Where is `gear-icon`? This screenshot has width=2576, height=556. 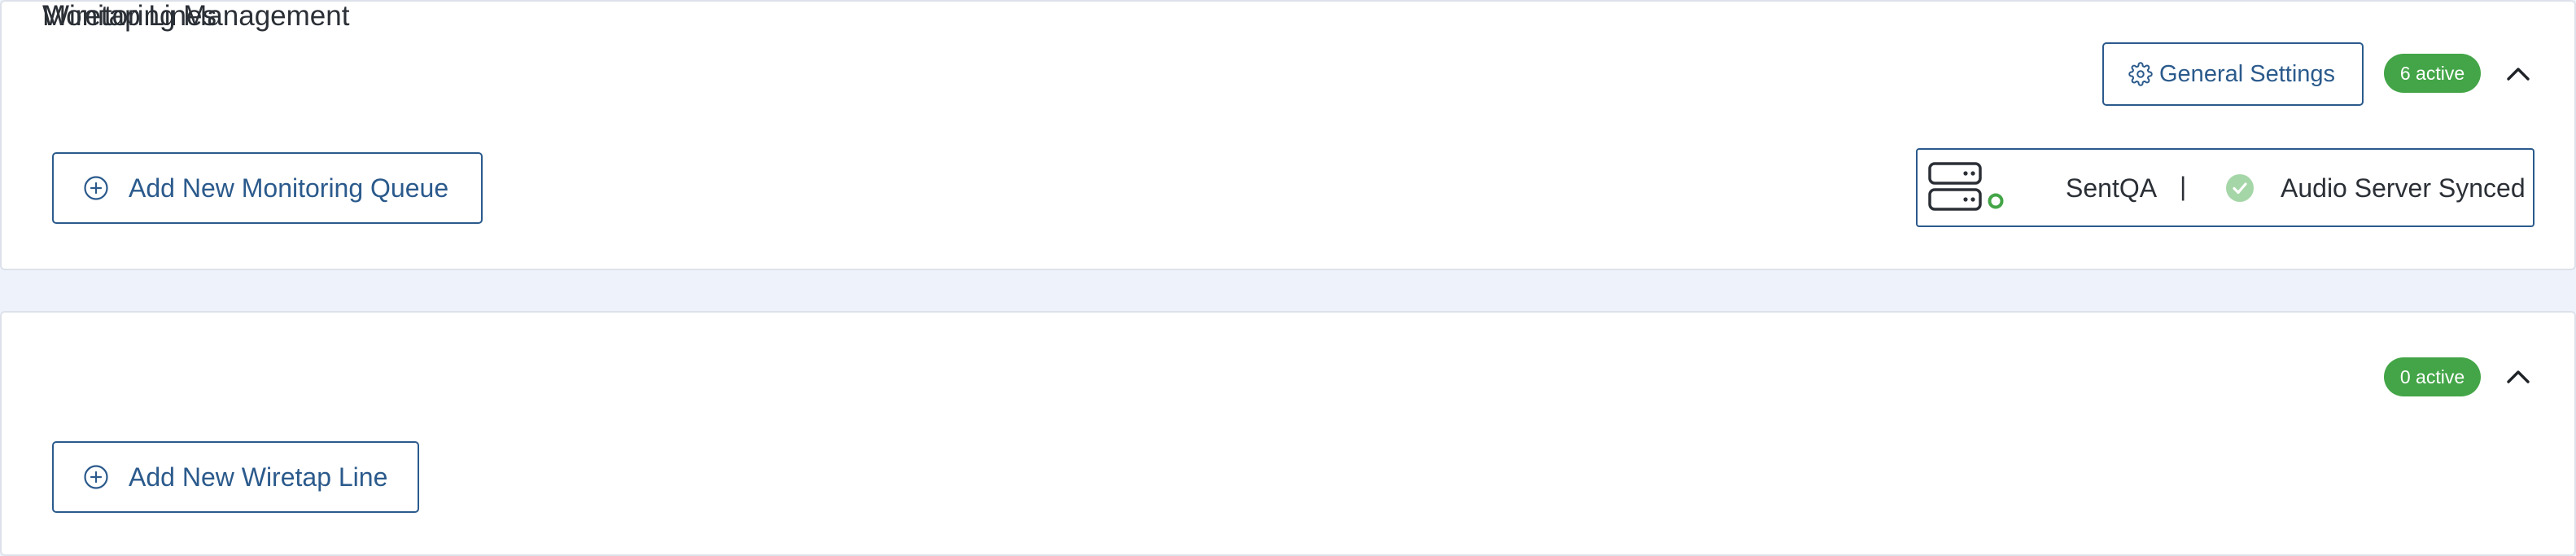
gear-icon is located at coordinates (2140, 74).